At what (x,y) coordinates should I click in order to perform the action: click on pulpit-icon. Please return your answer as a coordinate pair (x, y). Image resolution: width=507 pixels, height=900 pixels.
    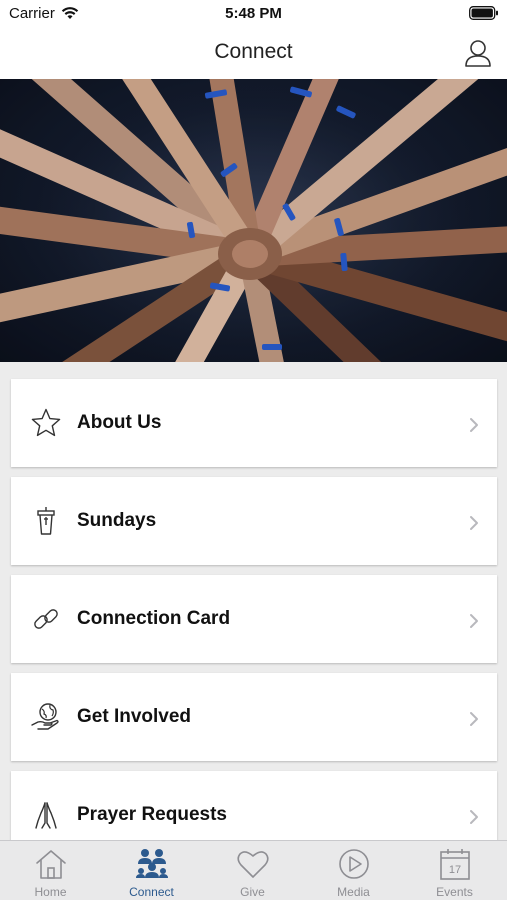
    Looking at the image, I should click on (46, 521).